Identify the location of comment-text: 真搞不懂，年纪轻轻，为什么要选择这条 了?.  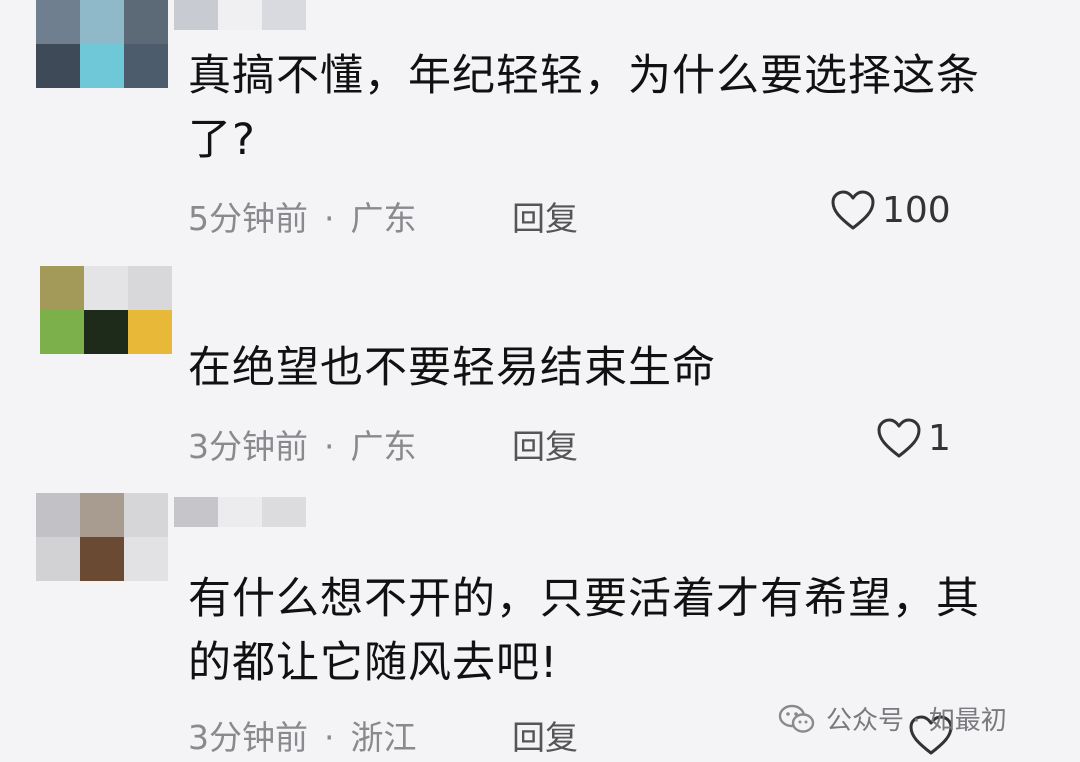
(584, 108).